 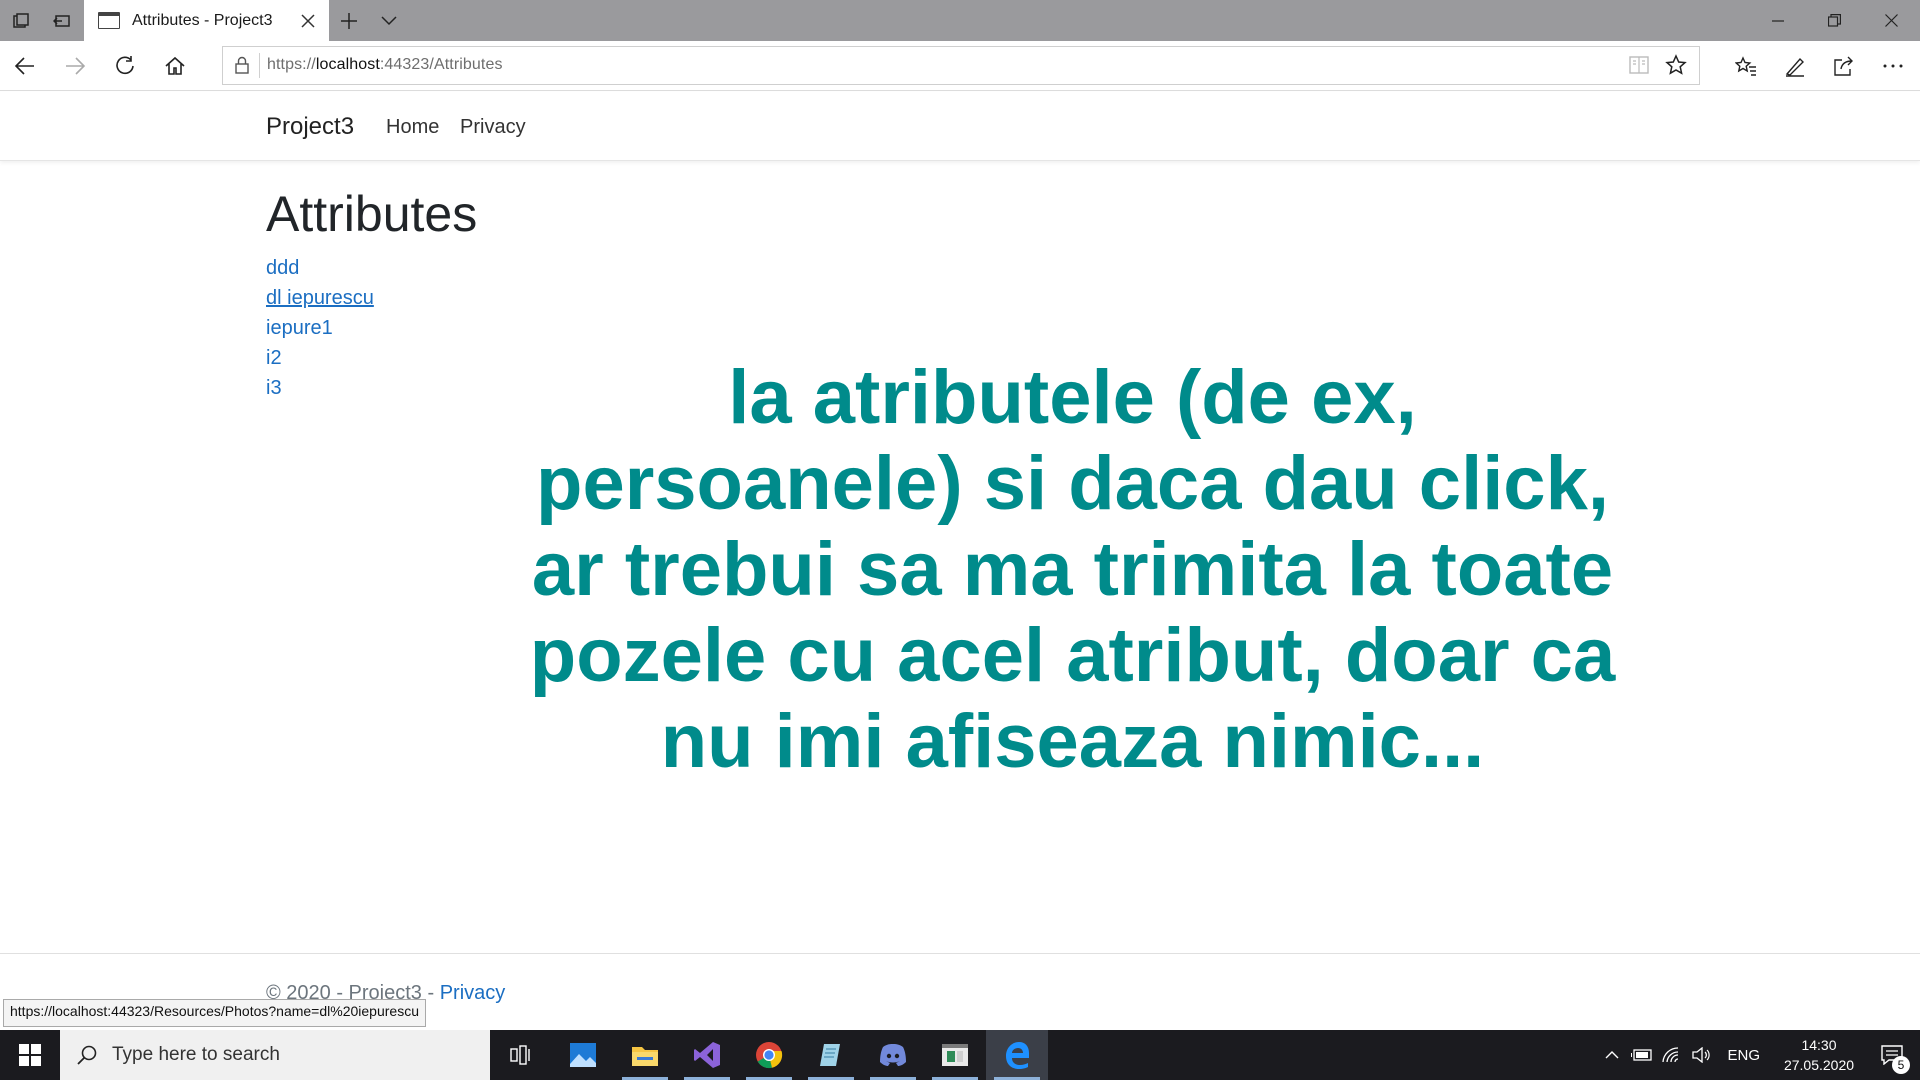 I want to click on attribute-link: ddd, so click(x=320, y=270).